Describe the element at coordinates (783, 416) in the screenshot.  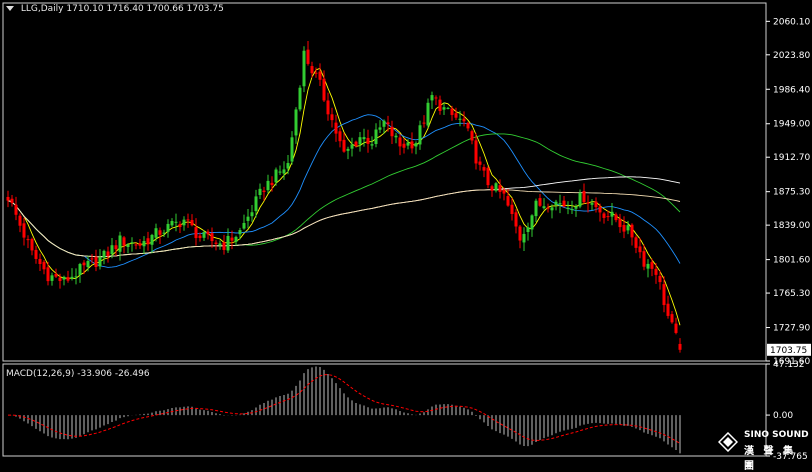
I see `macd-tick-label: 0.00` at that location.